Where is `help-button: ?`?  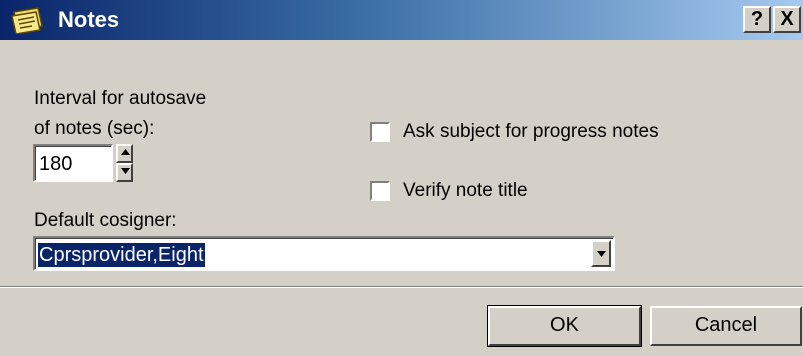 help-button: ? is located at coordinates (757, 19).